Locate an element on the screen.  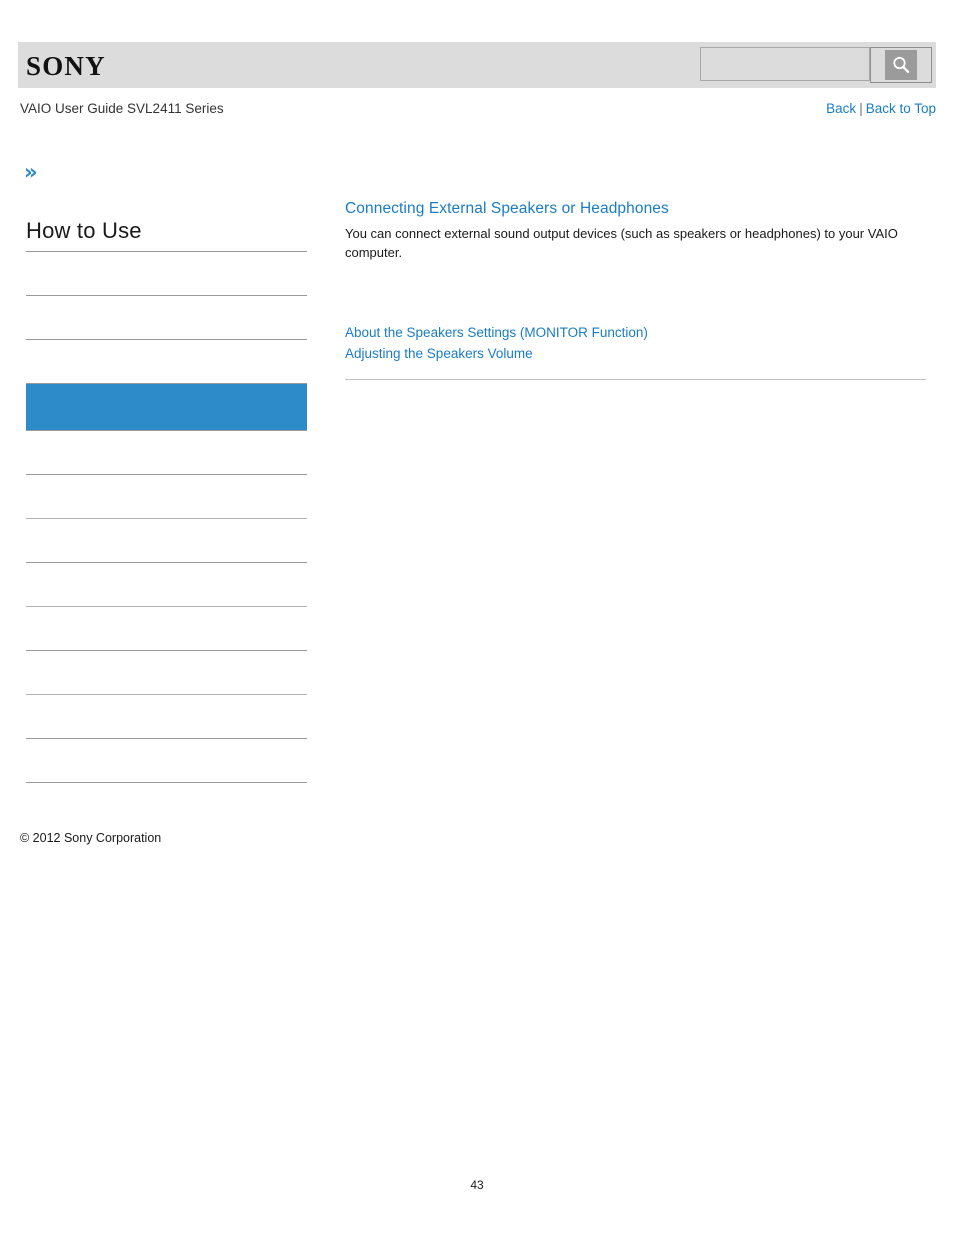
page-number: 43 is located at coordinates (477, 1185).